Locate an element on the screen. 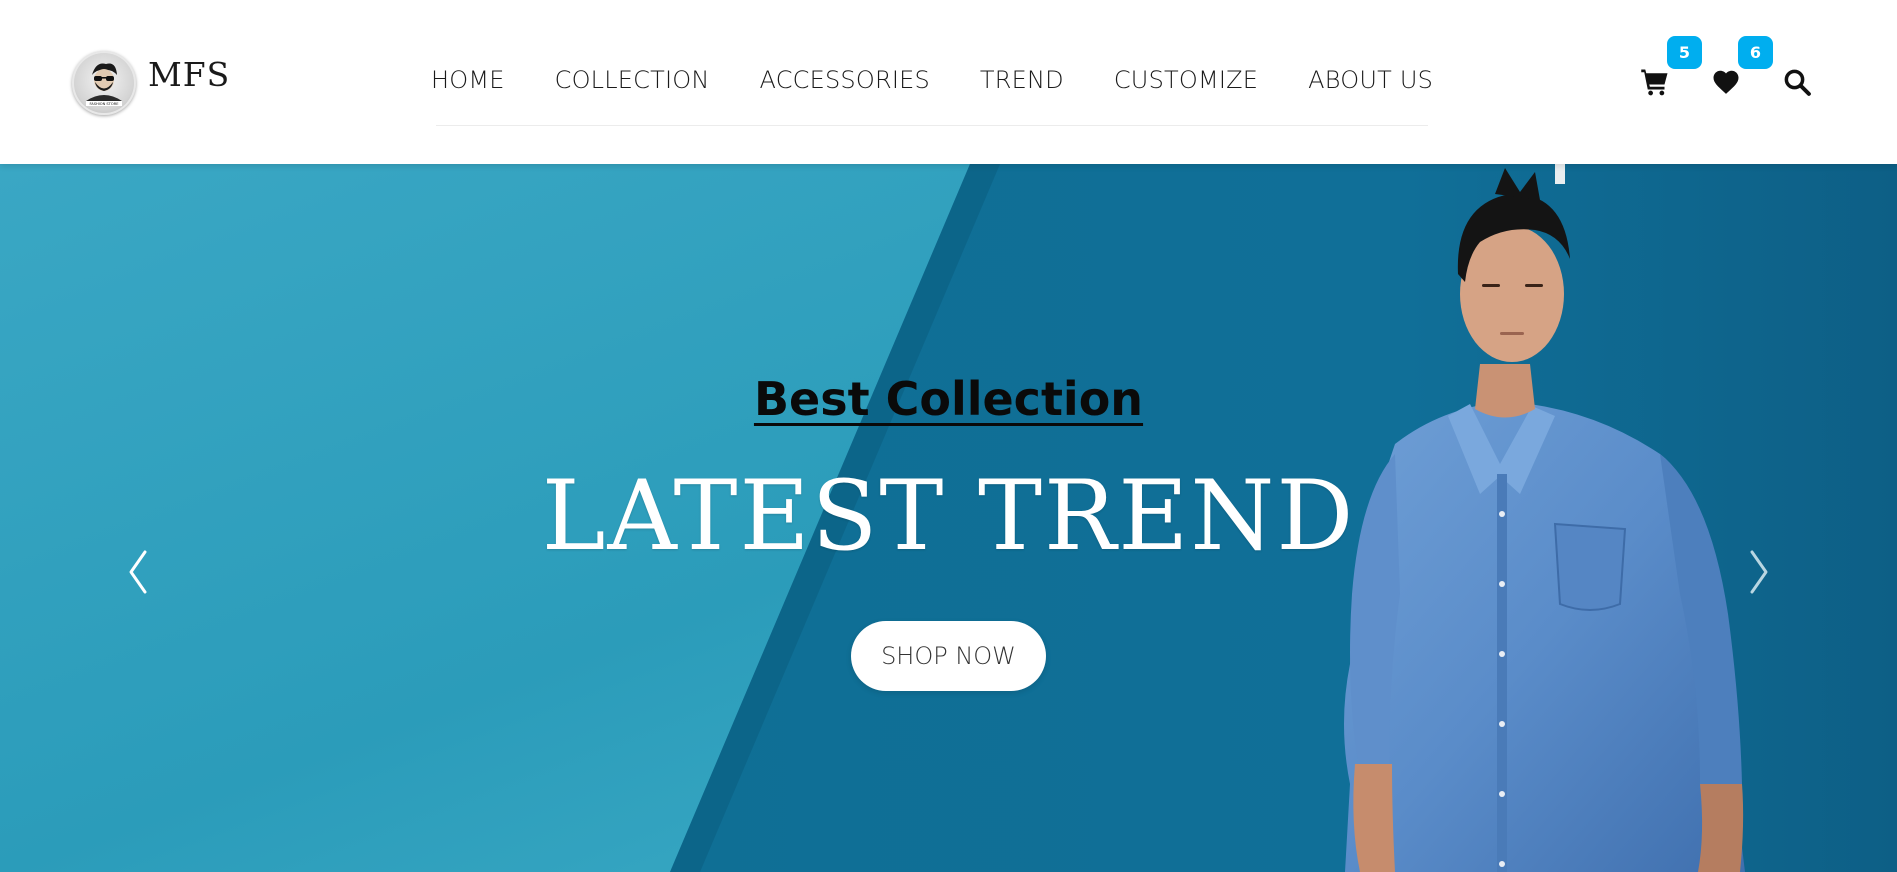 The image size is (1897, 872). logo-mascot-icon: FASHION STORE is located at coordinates (104, 84).